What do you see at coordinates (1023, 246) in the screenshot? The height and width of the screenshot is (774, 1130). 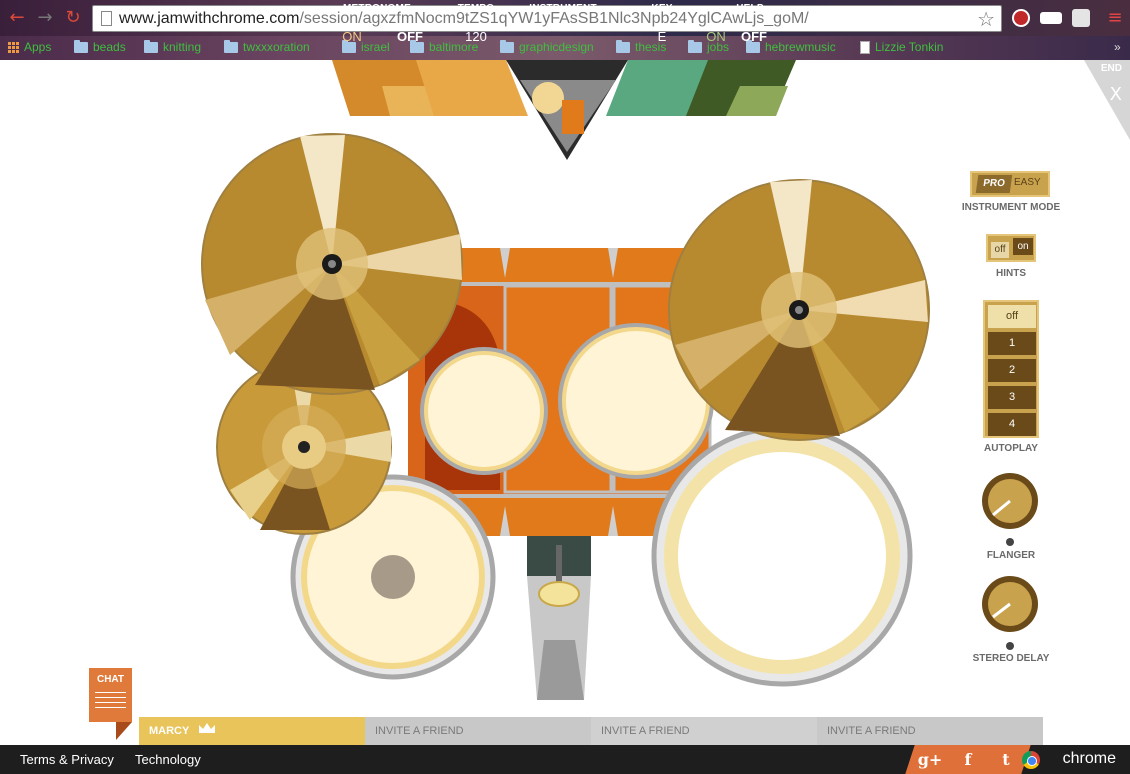 I see `hints-on: on` at bounding box center [1023, 246].